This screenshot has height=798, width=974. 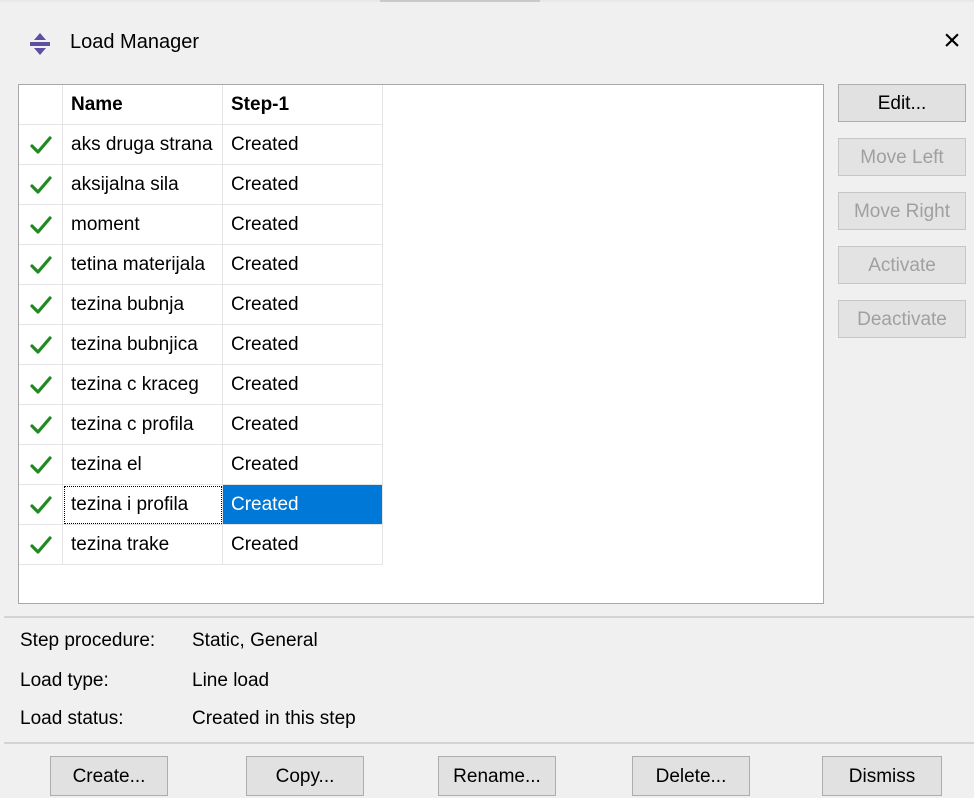 I want to click on table-row: tezina i profila Created, so click(x=201, y=505).